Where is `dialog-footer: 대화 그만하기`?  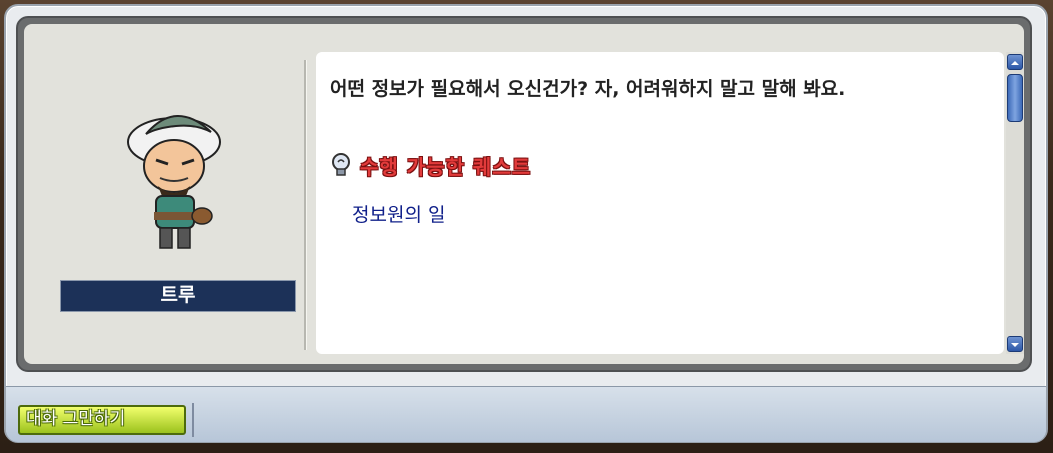 dialog-footer: 대화 그만하기 is located at coordinates (526, 414).